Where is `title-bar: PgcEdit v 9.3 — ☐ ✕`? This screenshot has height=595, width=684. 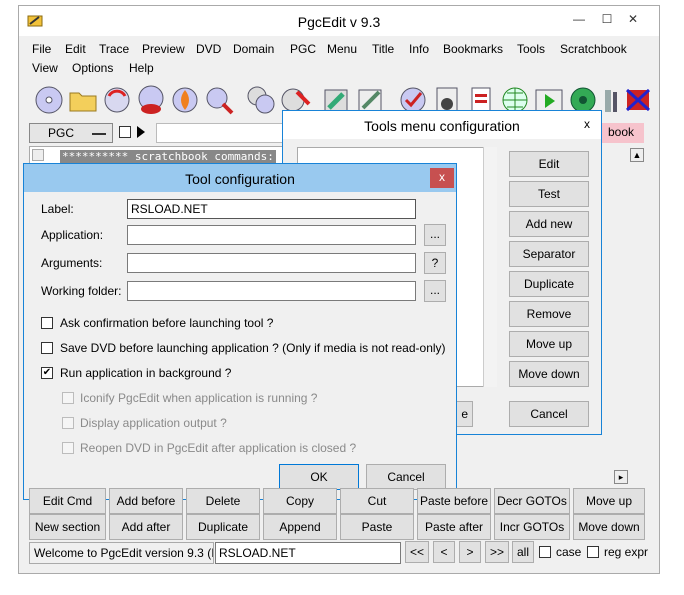 title-bar: PgcEdit v 9.3 — ☐ ✕ is located at coordinates (339, 21).